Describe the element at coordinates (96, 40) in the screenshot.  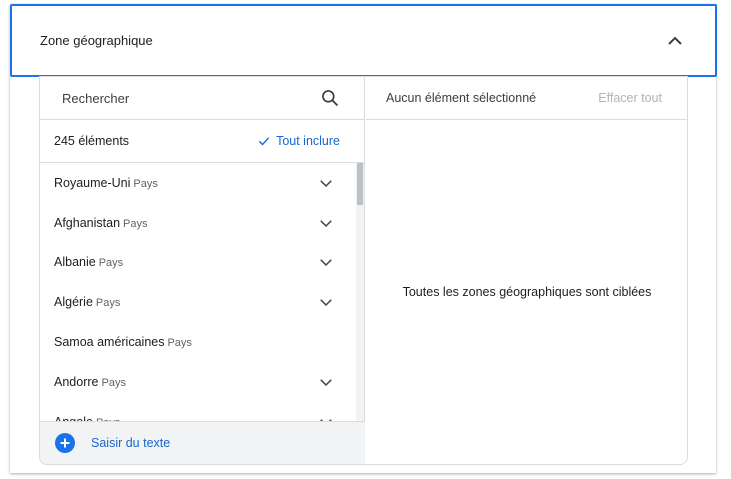
I see `section-title: Zone géographique` at that location.